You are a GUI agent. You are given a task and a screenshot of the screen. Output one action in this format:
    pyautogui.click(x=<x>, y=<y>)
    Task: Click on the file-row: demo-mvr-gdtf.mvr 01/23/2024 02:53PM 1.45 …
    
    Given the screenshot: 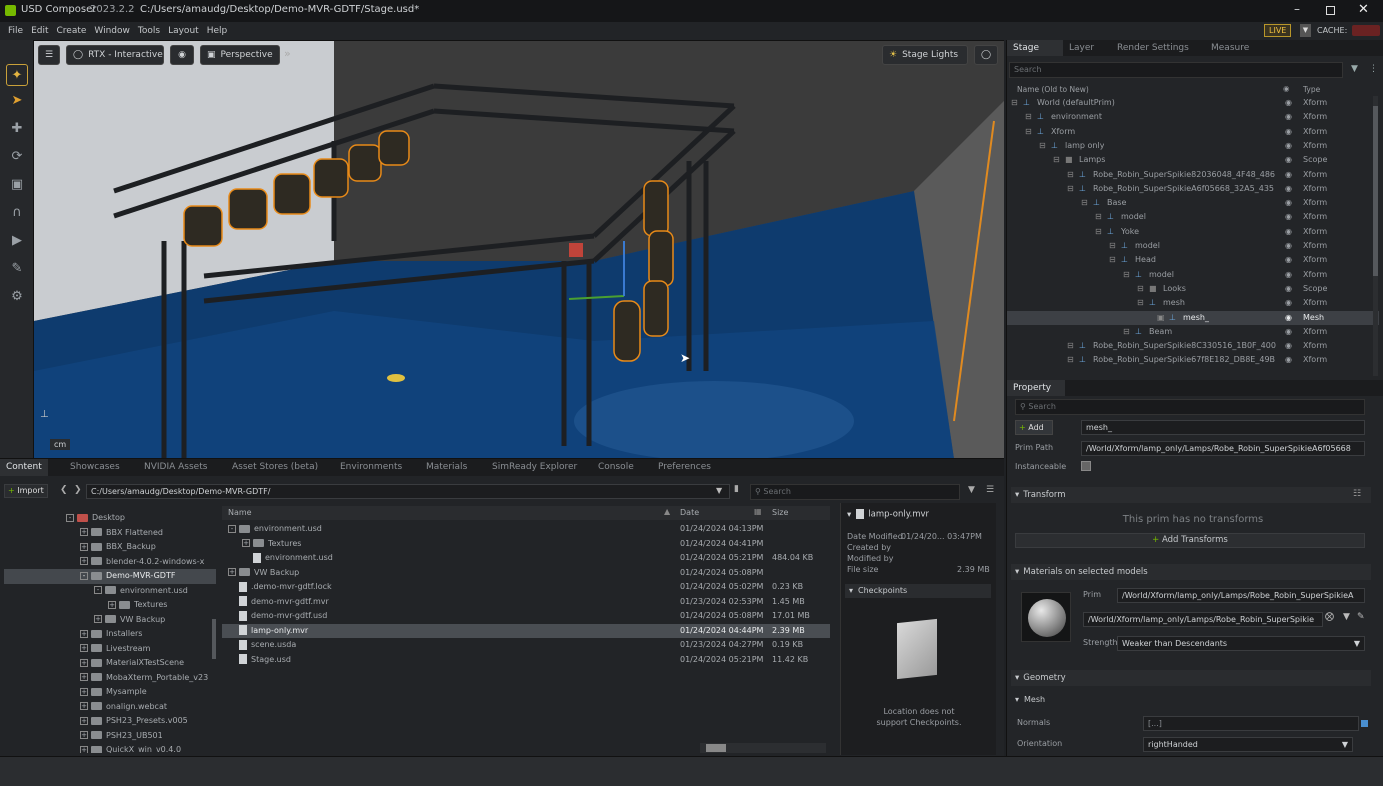 What is the action you would take?
    pyautogui.click(x=526, y=602)
    